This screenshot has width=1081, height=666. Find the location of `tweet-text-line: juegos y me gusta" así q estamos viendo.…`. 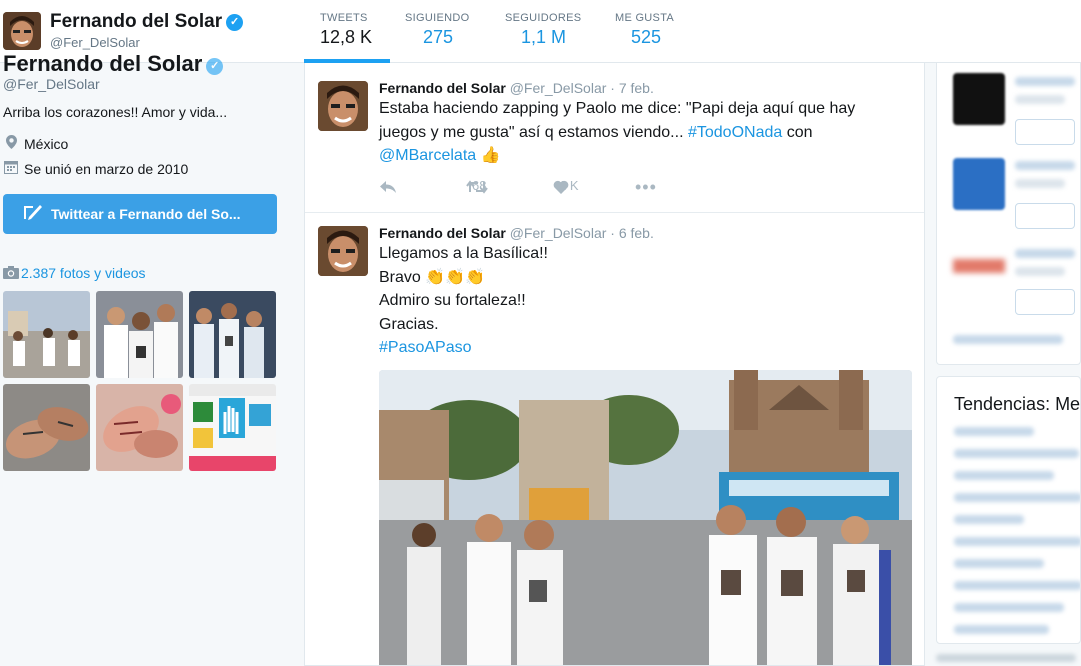

tweet-text-line: juegos y me gusta" así q estamos viendo.… is located at coordinates (531, 132).